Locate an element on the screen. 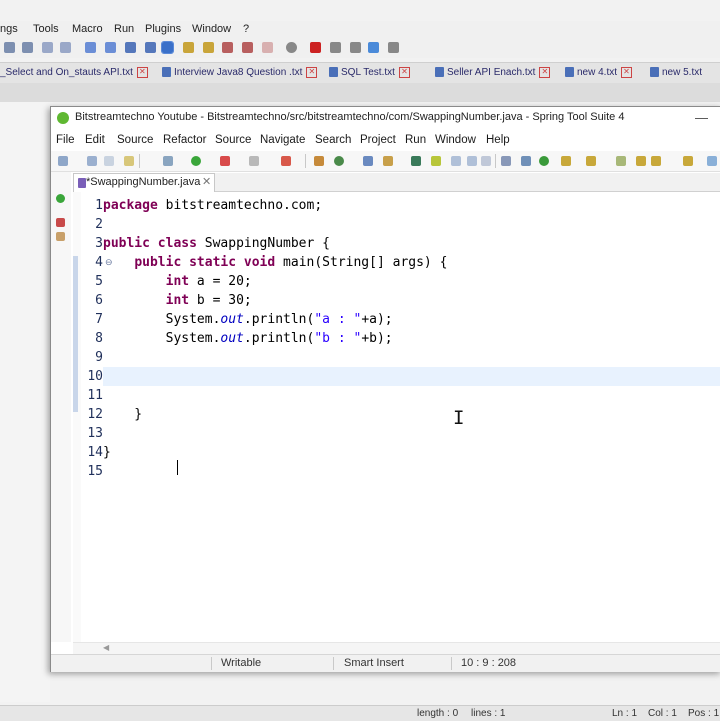  play-macro-icon is located at coordinates (355, 47).